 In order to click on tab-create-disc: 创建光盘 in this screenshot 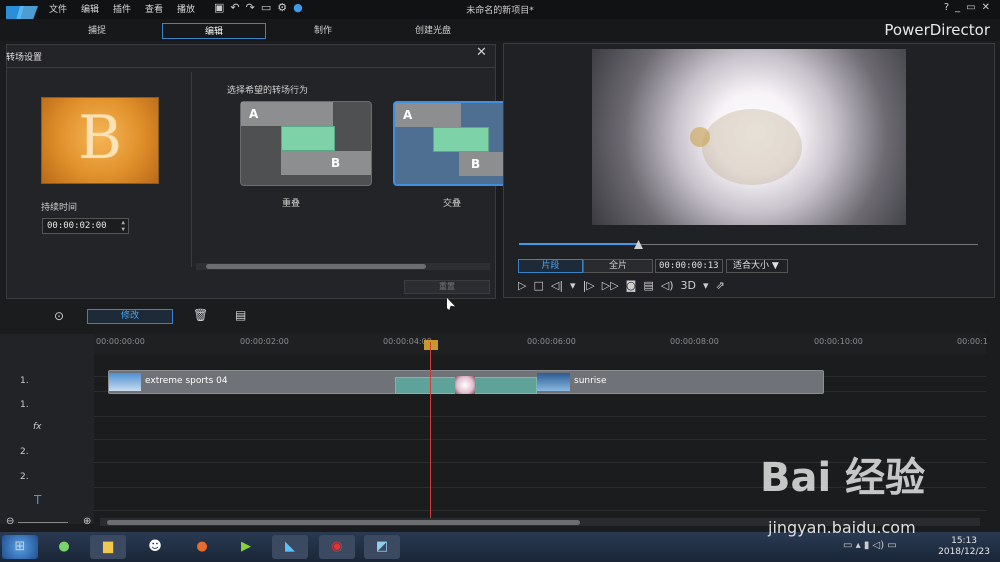, I will do `click(433, 31)`.